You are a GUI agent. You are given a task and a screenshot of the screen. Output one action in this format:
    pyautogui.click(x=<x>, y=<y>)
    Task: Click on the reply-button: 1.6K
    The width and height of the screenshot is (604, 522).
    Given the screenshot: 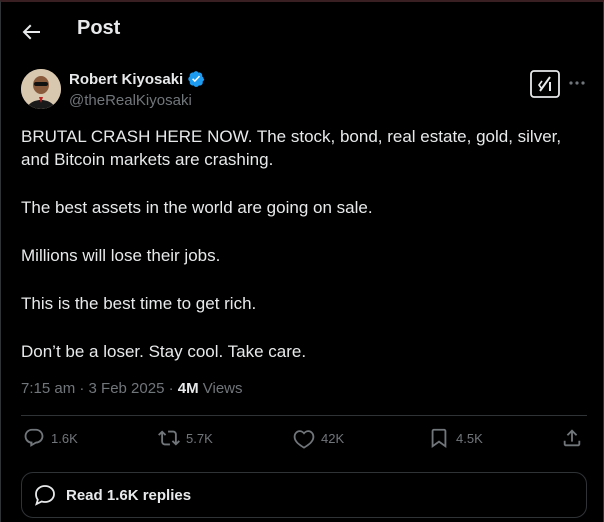 What is the action you would take?
    pyautogui.click(x=50, y=438)
    